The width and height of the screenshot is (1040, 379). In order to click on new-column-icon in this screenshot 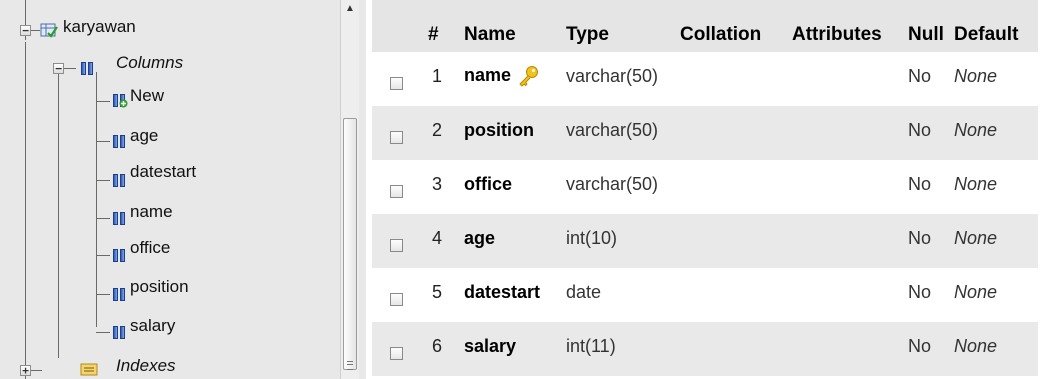, I will do `click(120, 100)`.